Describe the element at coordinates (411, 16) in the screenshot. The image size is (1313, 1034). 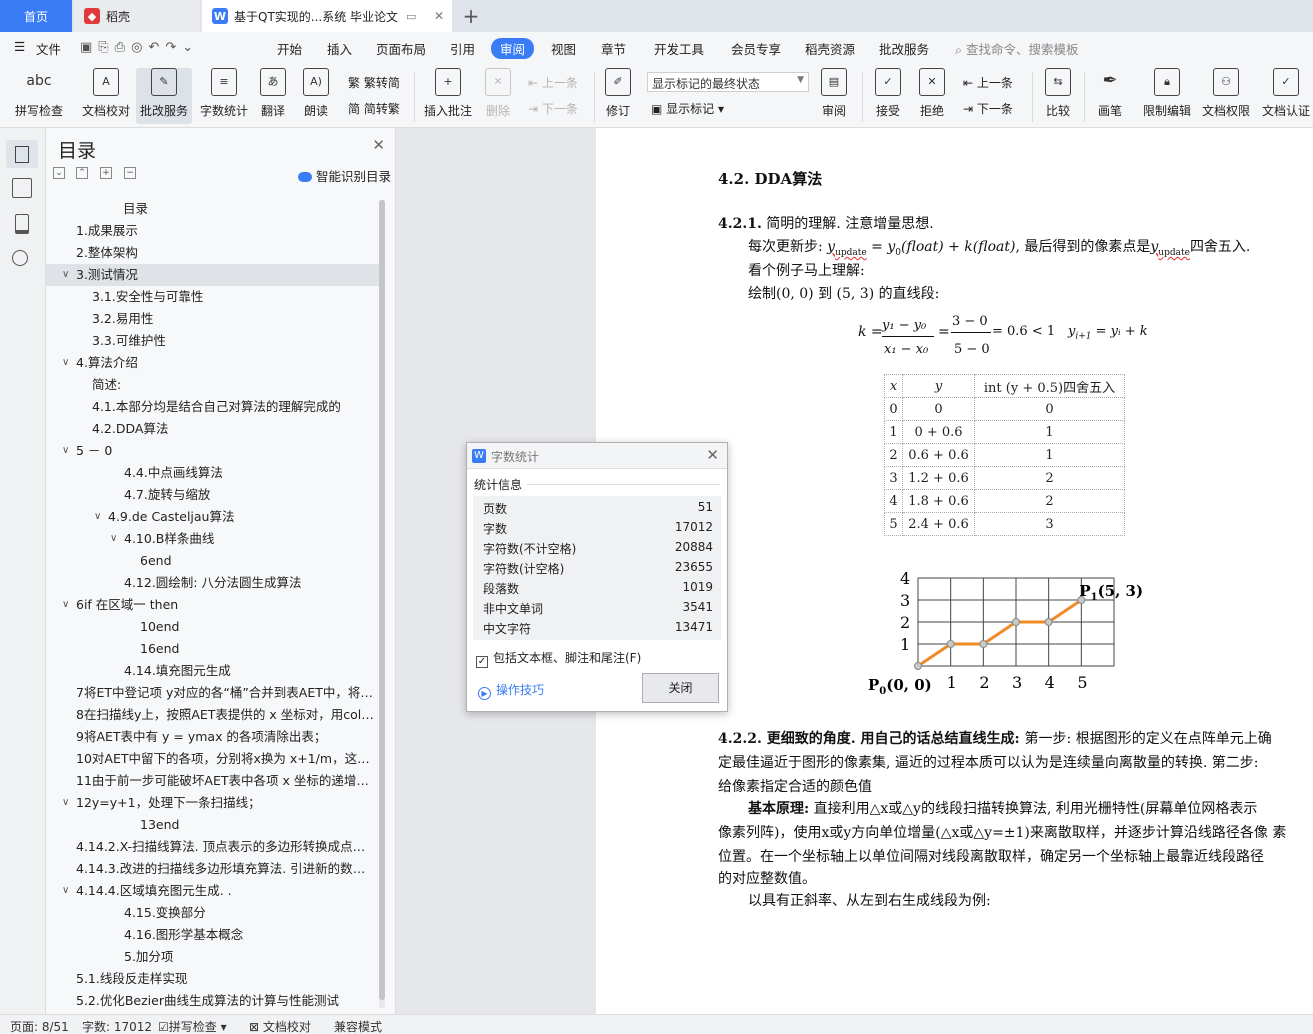
I see `monitor-icon: ▭` at that location.